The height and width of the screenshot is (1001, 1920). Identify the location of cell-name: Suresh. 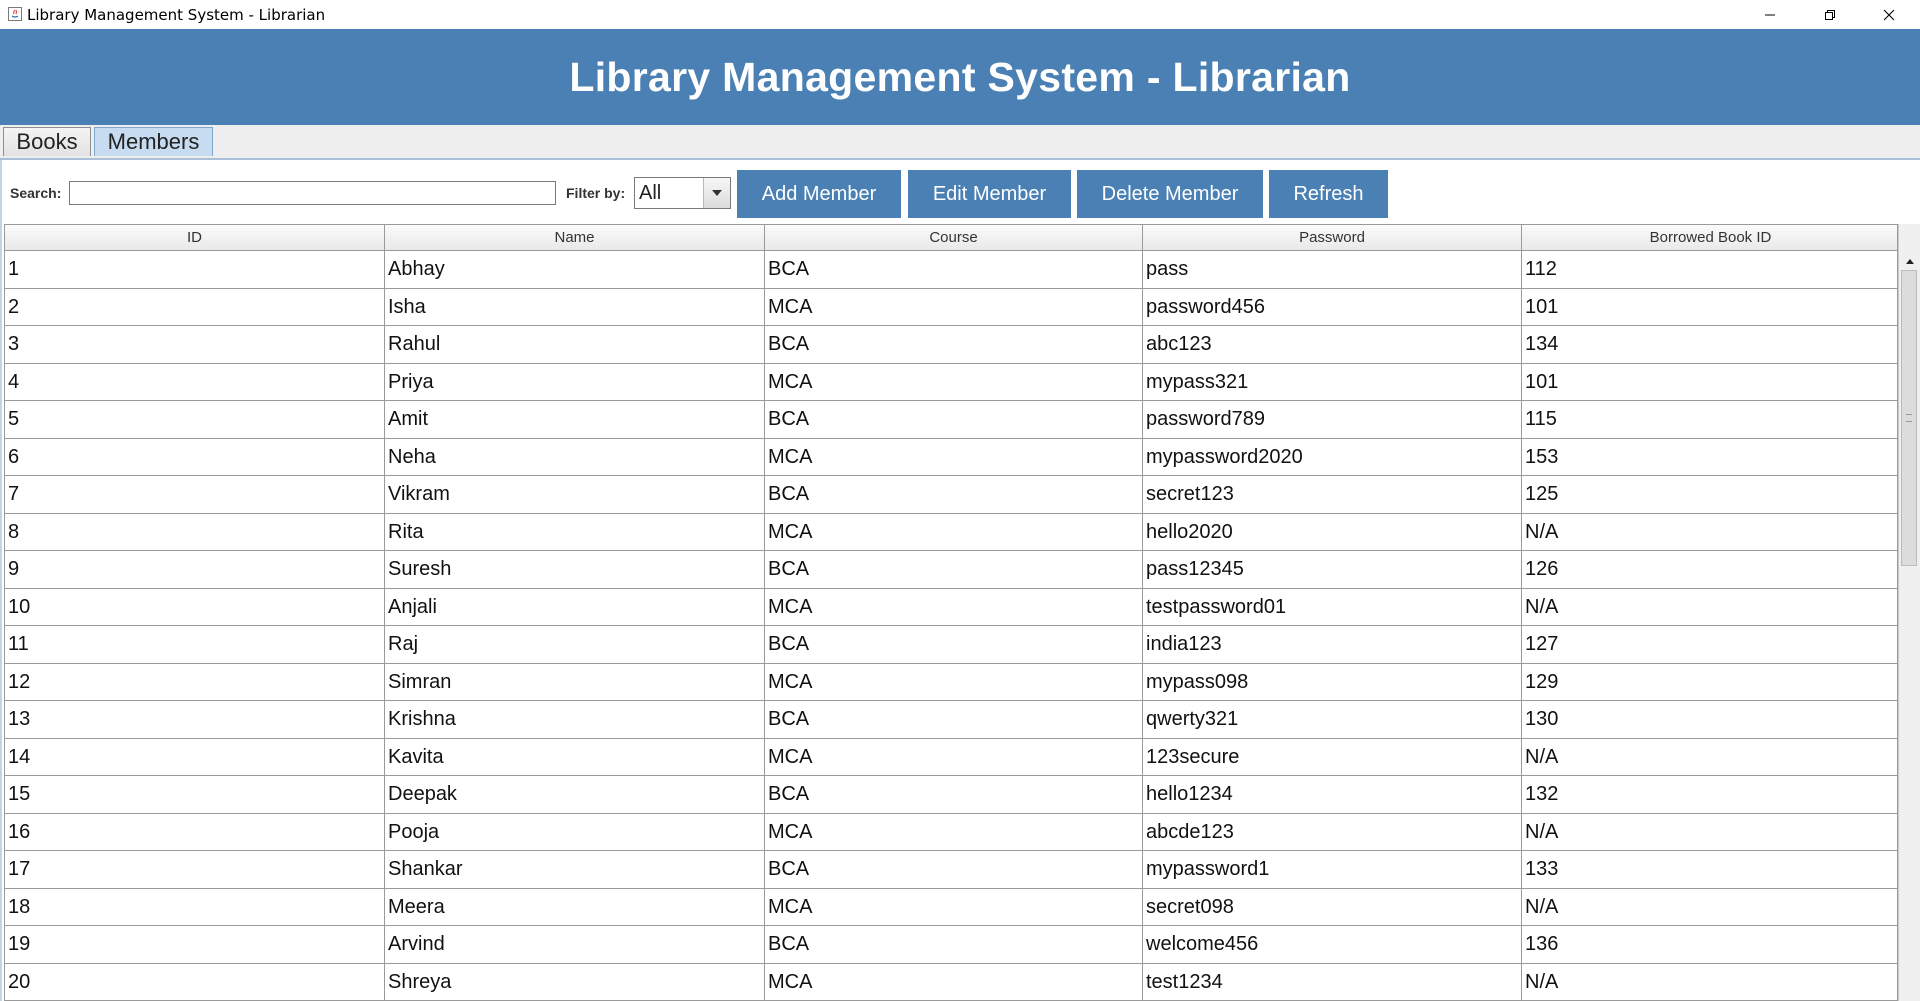
(575, 569).